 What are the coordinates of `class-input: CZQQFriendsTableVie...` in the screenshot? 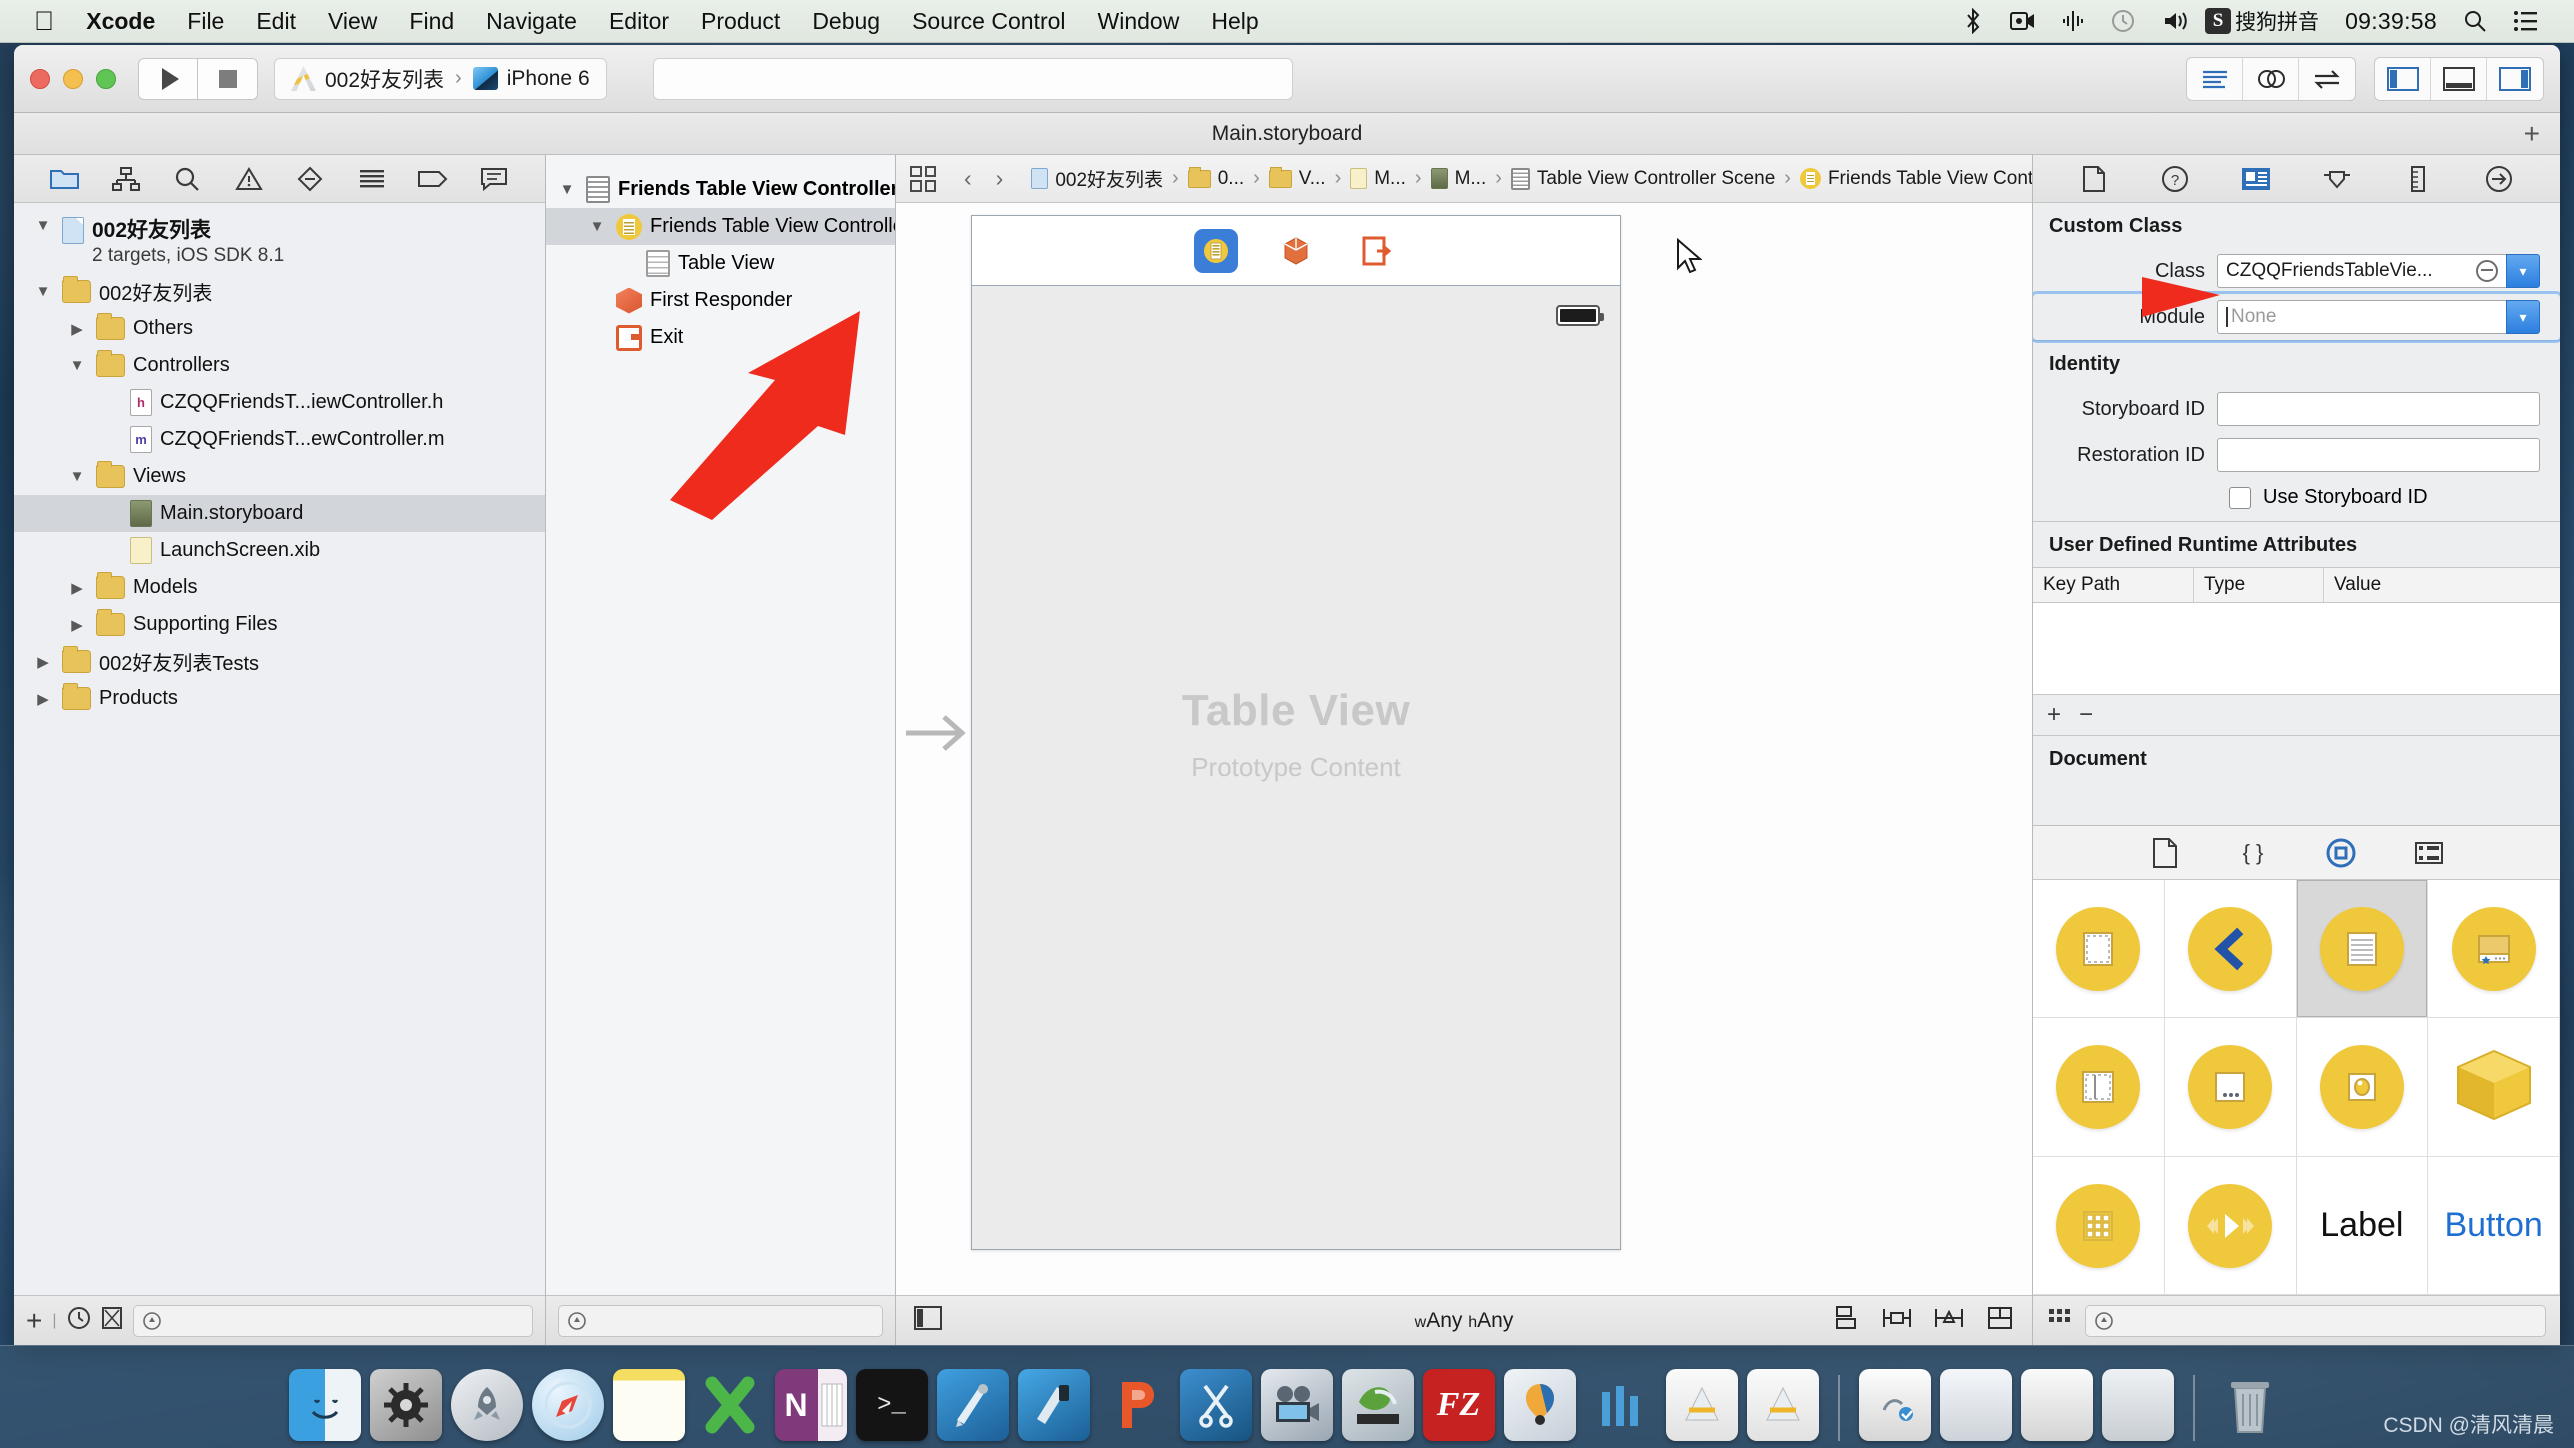 It's located at (2361, 271).